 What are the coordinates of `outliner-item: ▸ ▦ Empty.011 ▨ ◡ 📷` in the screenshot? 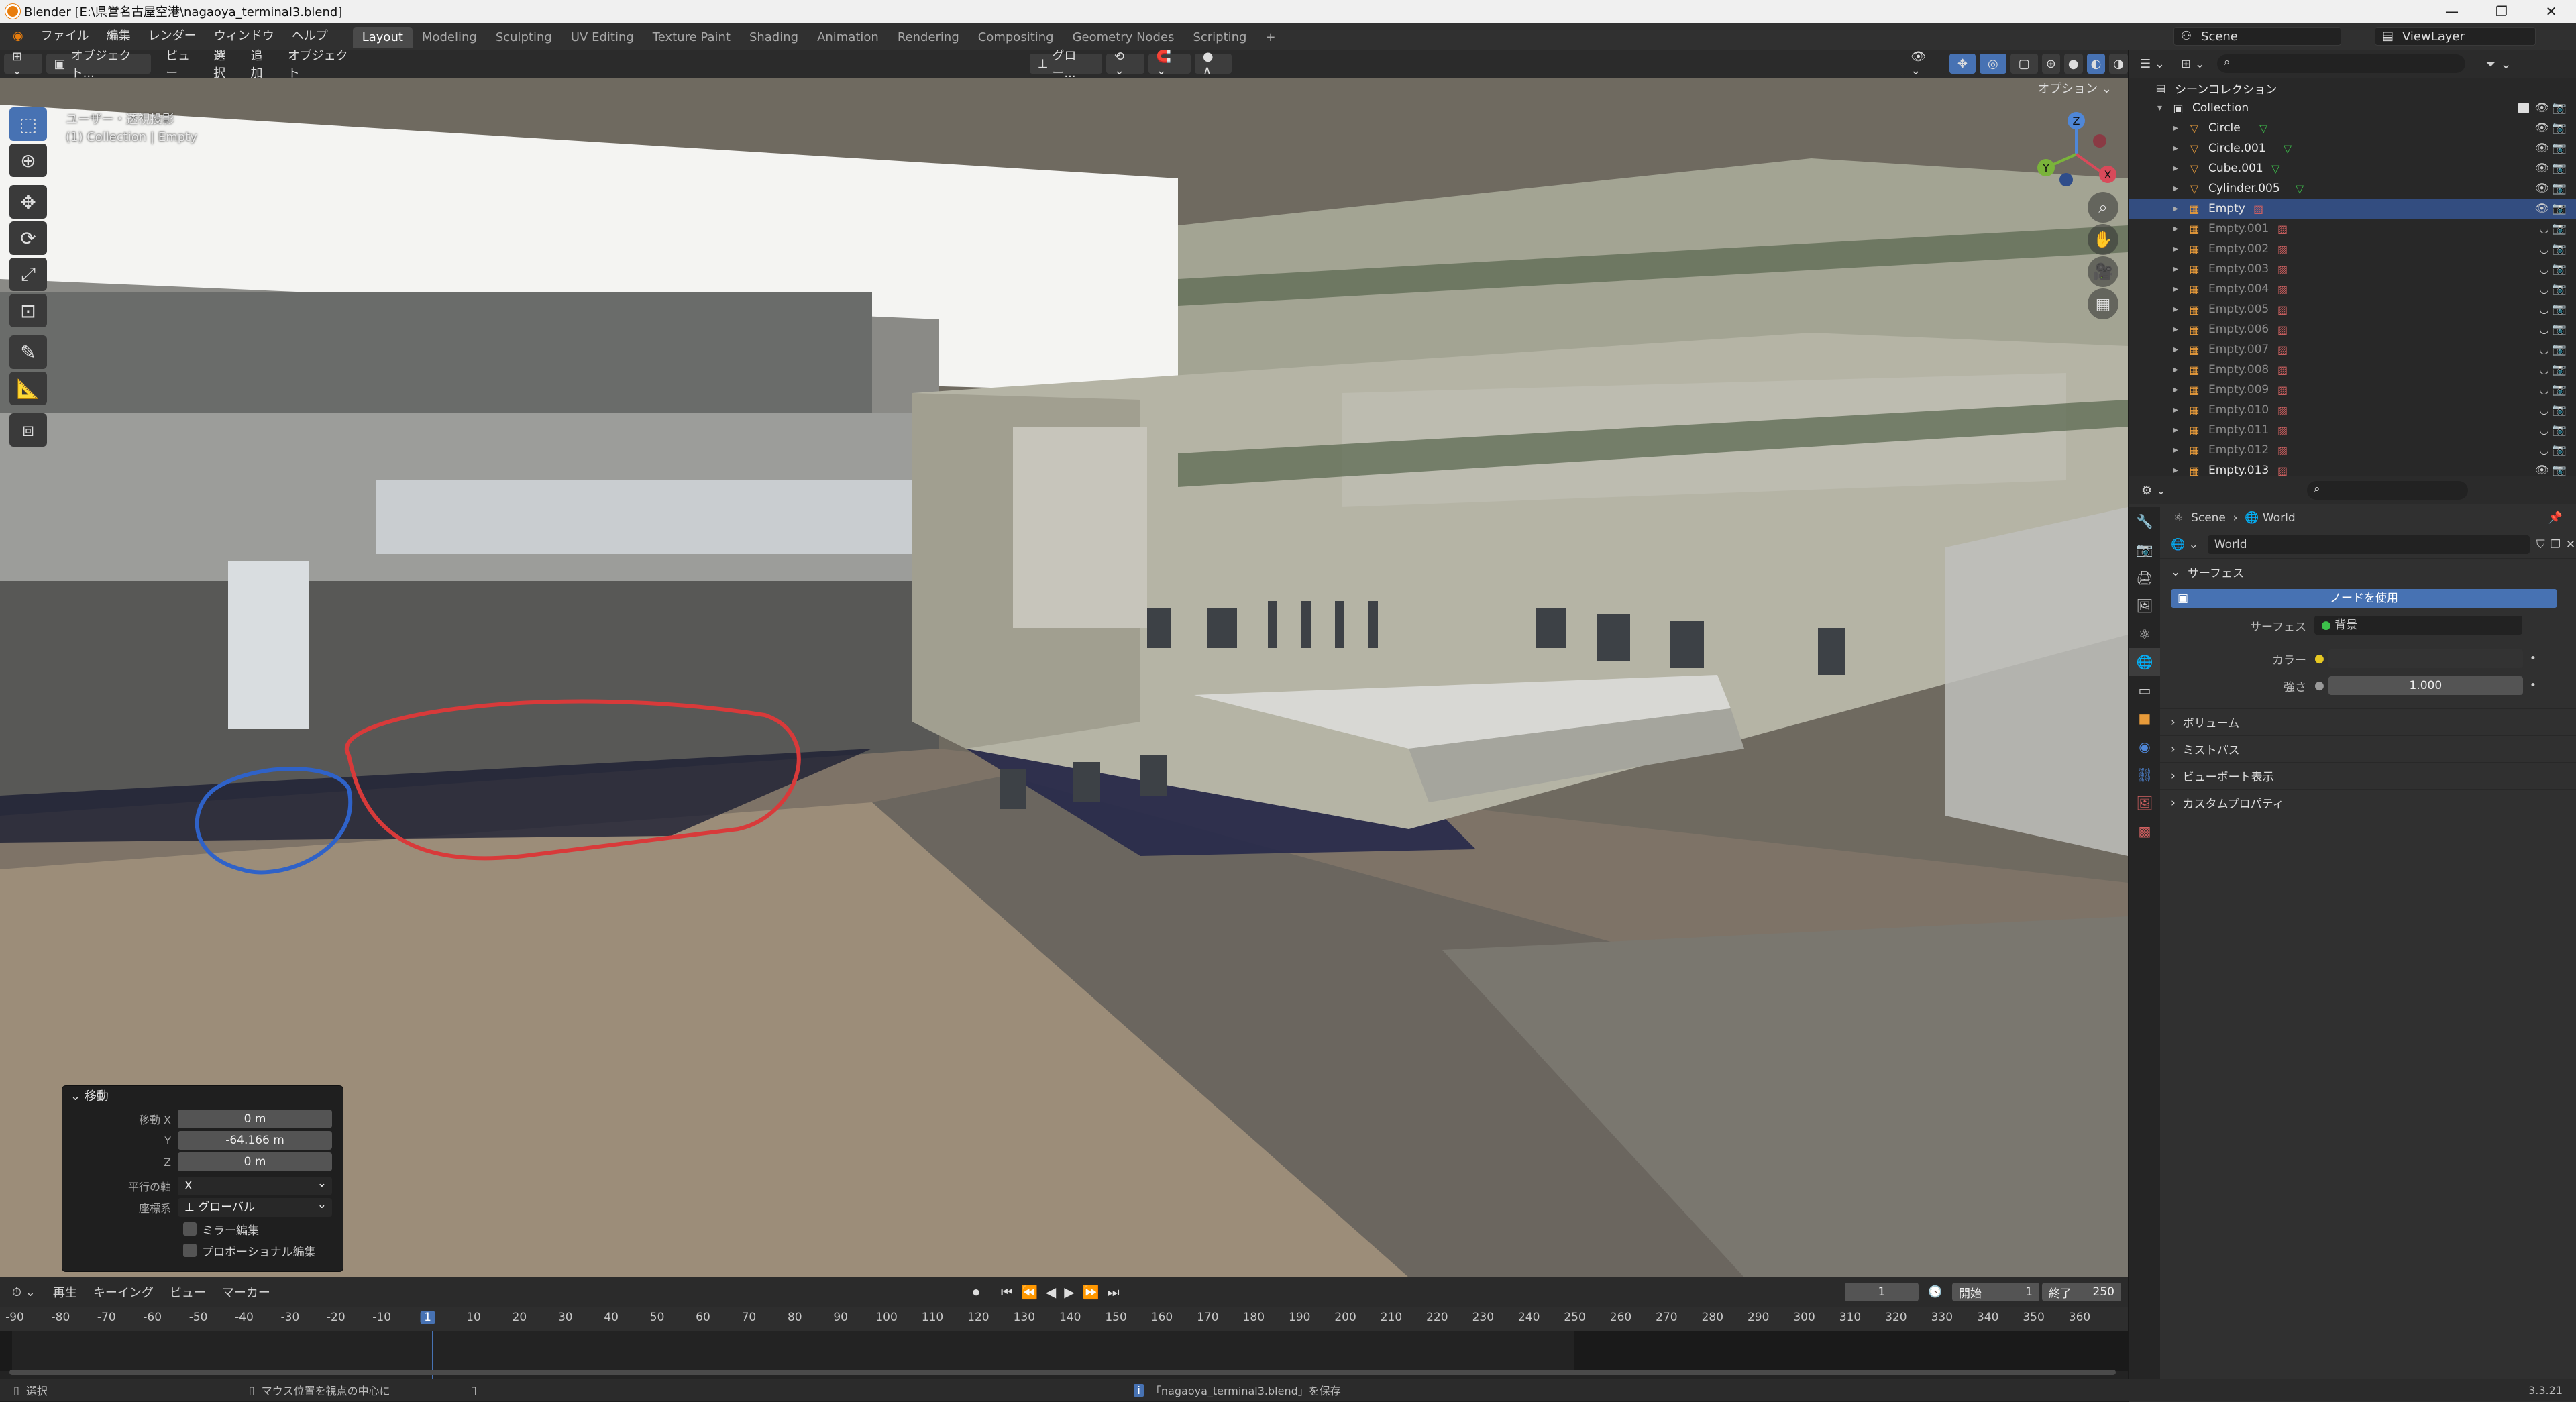 It's located at (2352, 430).